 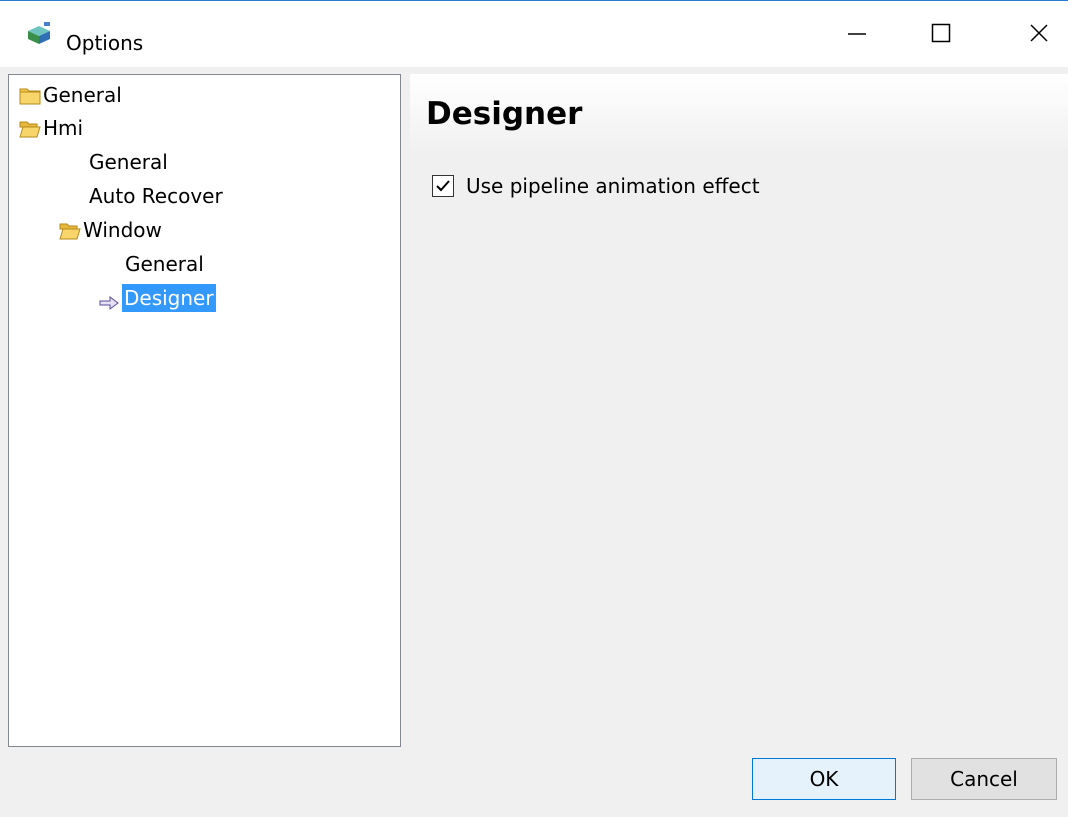 What do you see at coordinates (105, 43) in the screenshot?
I see `window-title: Options` at bounding box center [105, 43].